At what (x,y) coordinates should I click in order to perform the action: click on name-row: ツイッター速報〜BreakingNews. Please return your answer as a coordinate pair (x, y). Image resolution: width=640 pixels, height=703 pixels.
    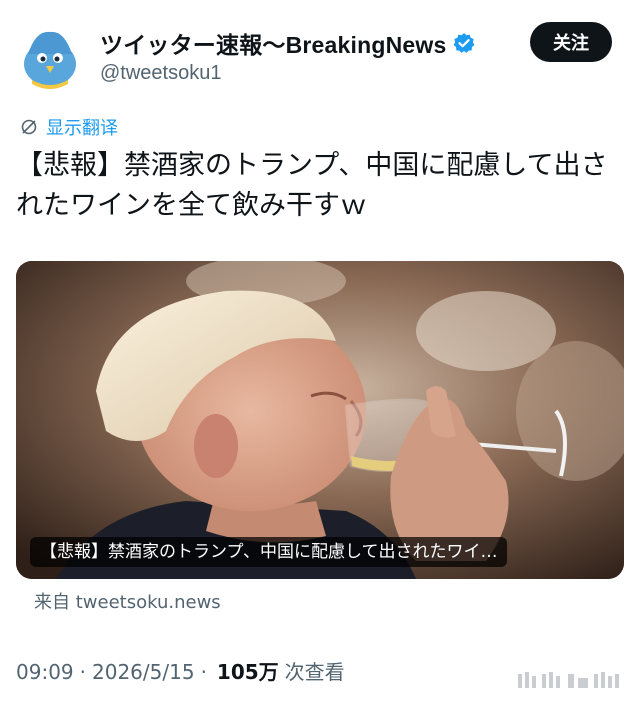
    Looking at the image, I should click on (287, 43).